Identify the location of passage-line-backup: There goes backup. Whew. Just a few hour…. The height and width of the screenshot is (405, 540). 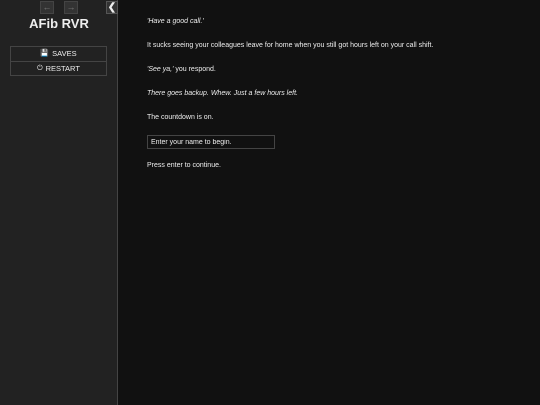
(222, 93).